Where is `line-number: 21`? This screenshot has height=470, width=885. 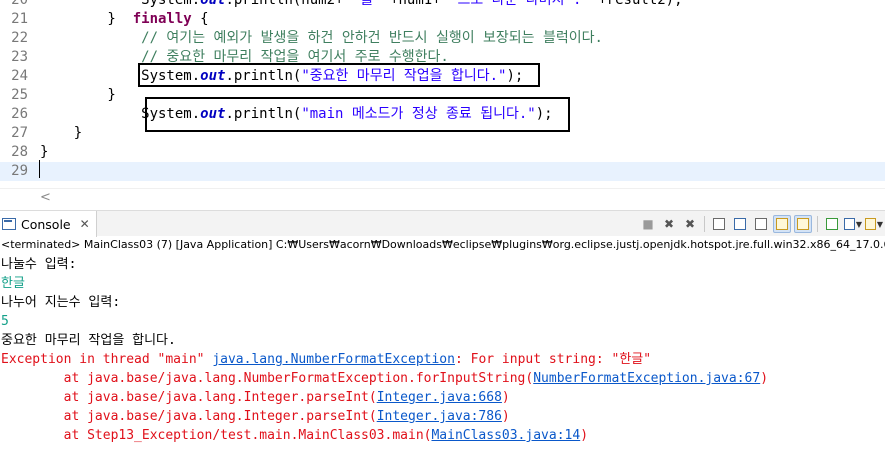 line-number: 21 is located at coordinates (19, 19).